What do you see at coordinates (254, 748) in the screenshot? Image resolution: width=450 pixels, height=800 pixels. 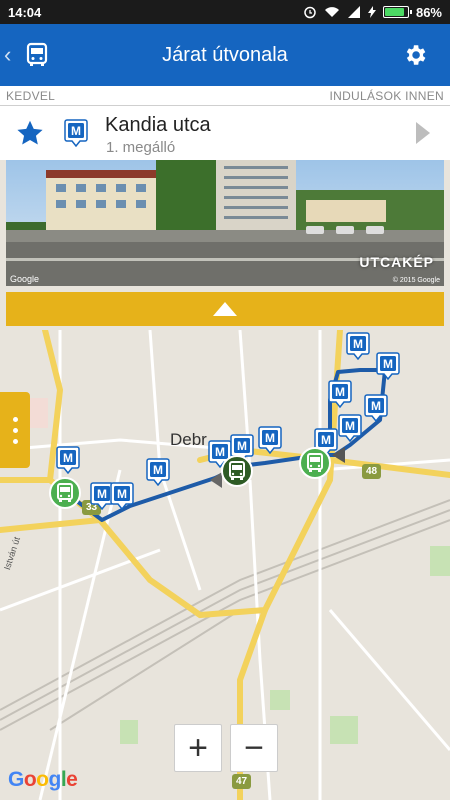 I see `zoom-out-button: −` at bounding box center [254, 748].